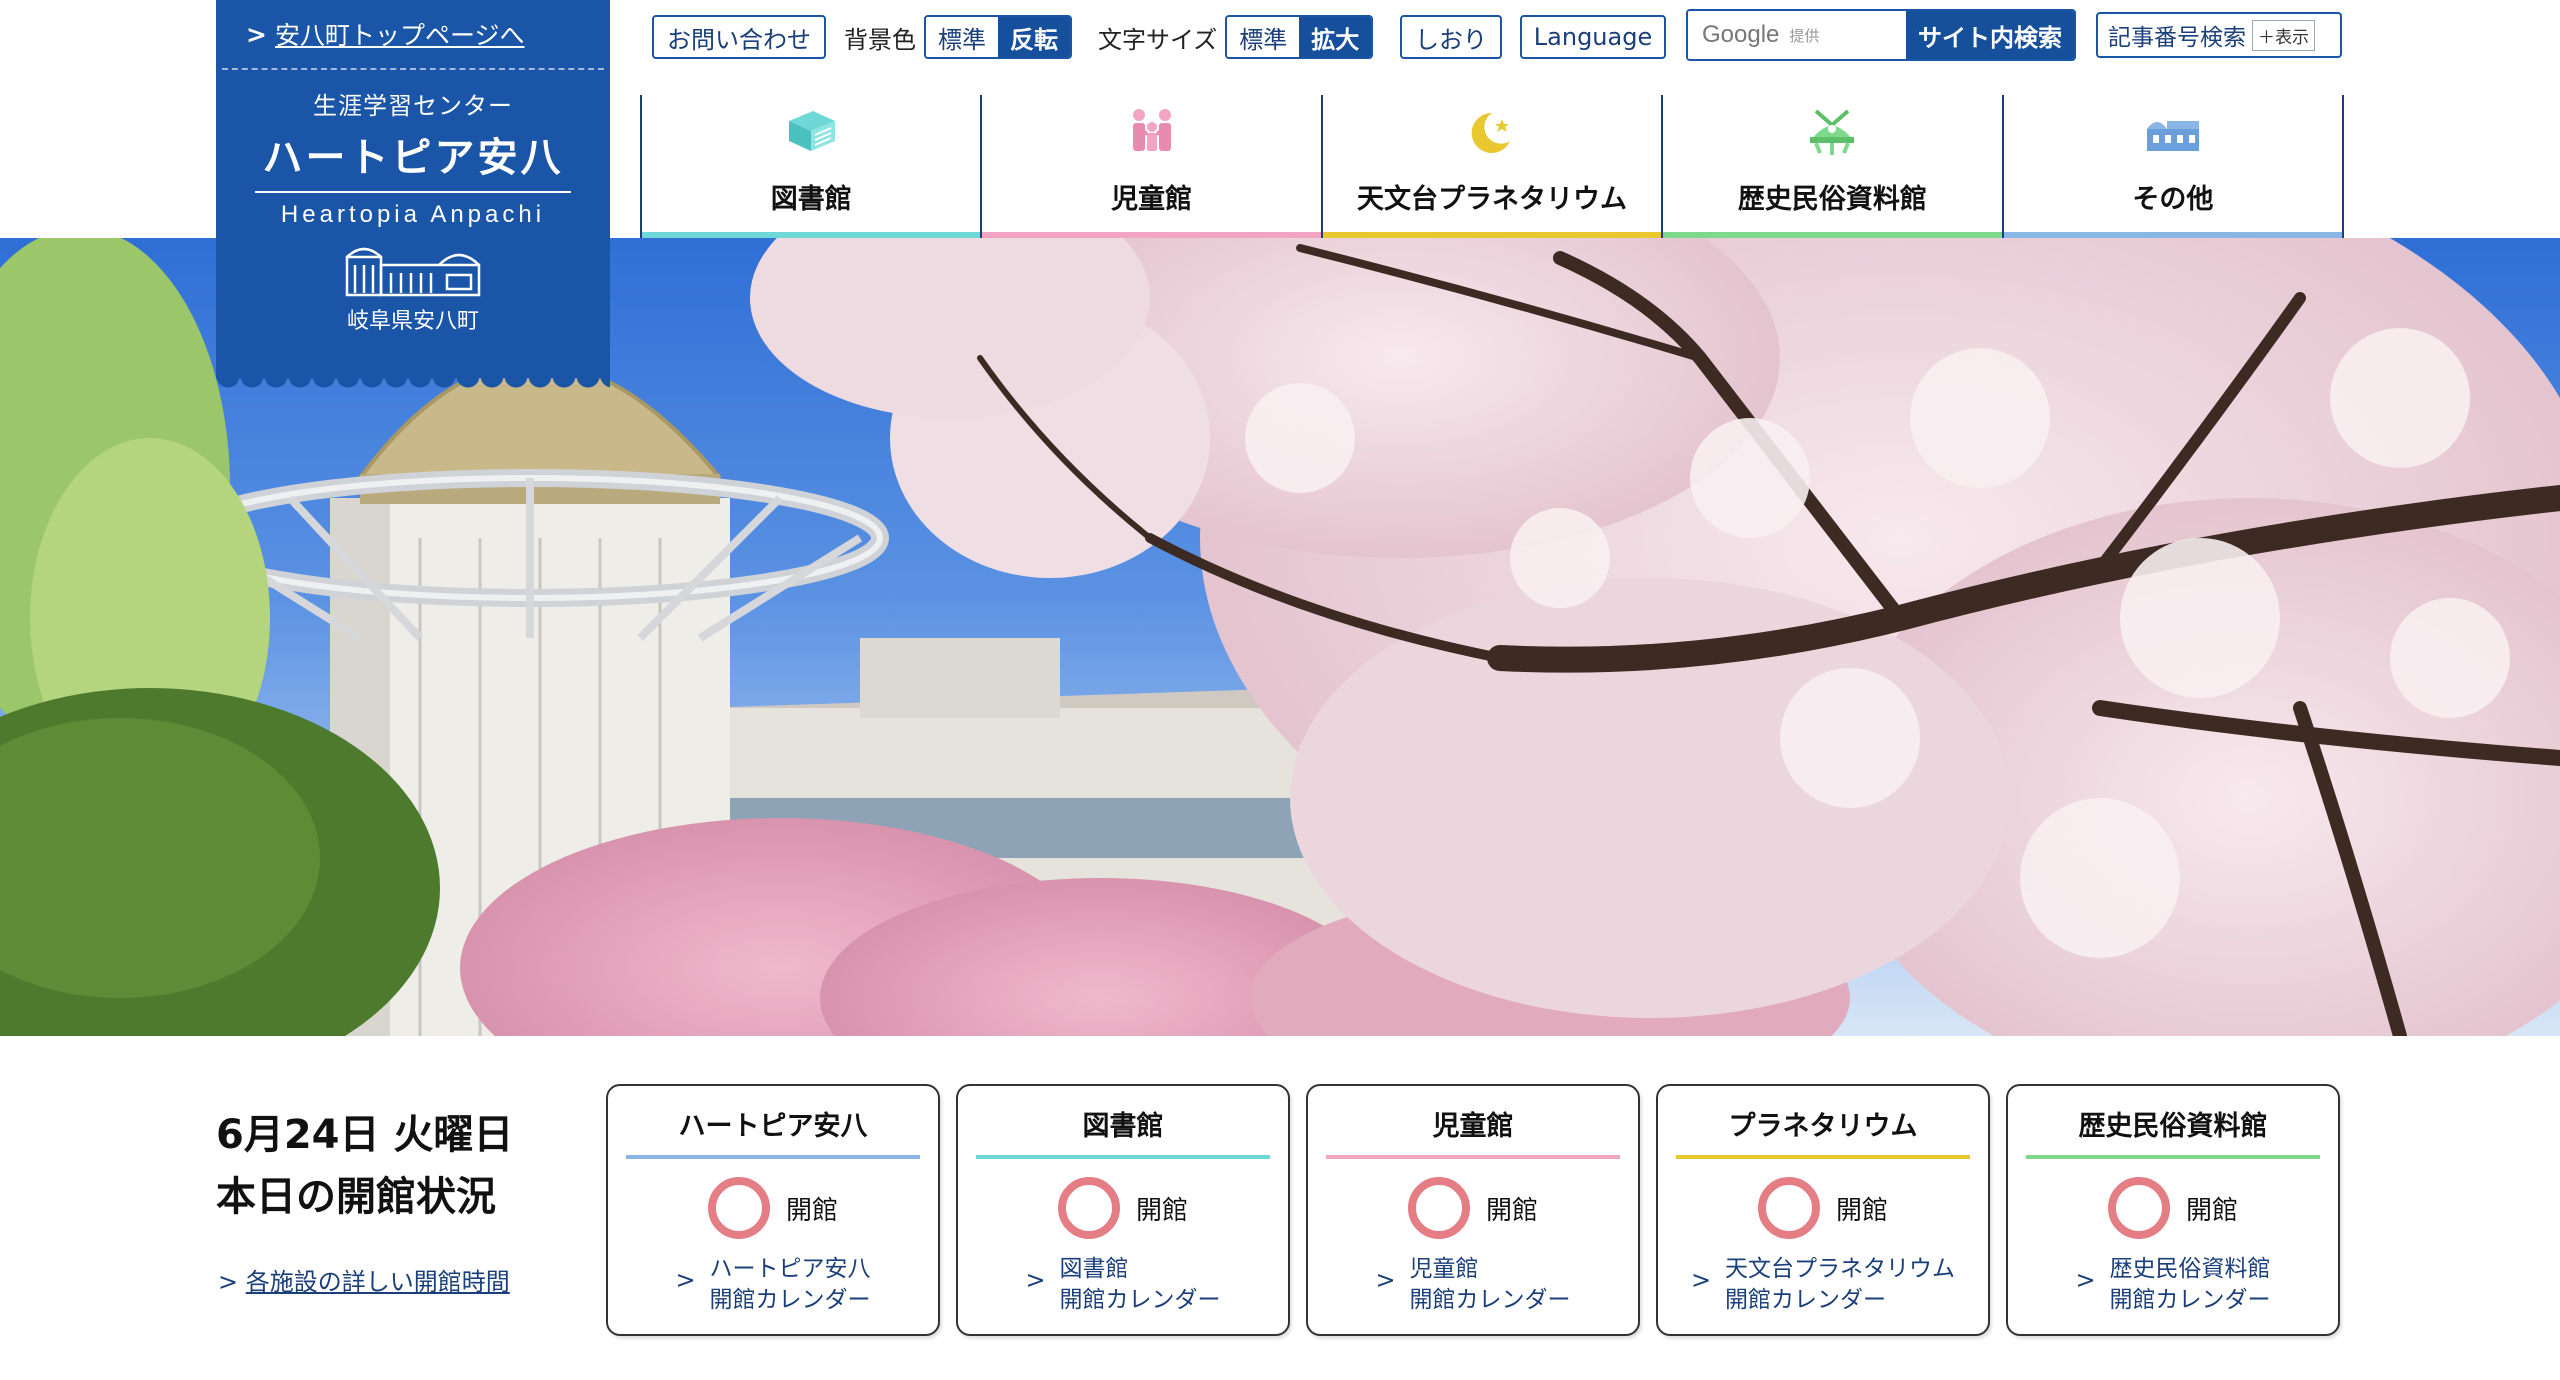 The image size is (2560, 1380). Describe the element at coordinates (1335, 37) in the screenshot. I see `font-large-option: 拡大` at that location.